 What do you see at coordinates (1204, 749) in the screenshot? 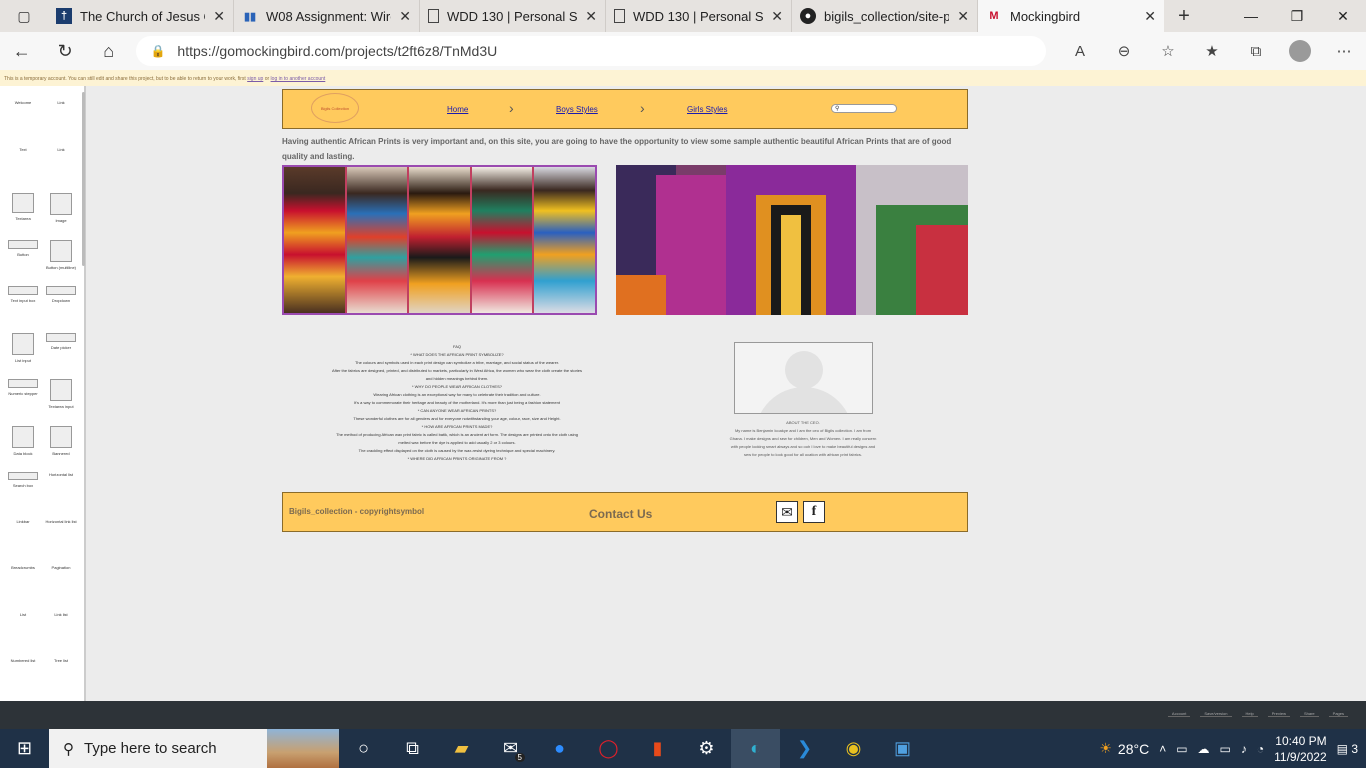
I see `onedrive-cloud-icon: ☁` at bounding box center [1204, 749].